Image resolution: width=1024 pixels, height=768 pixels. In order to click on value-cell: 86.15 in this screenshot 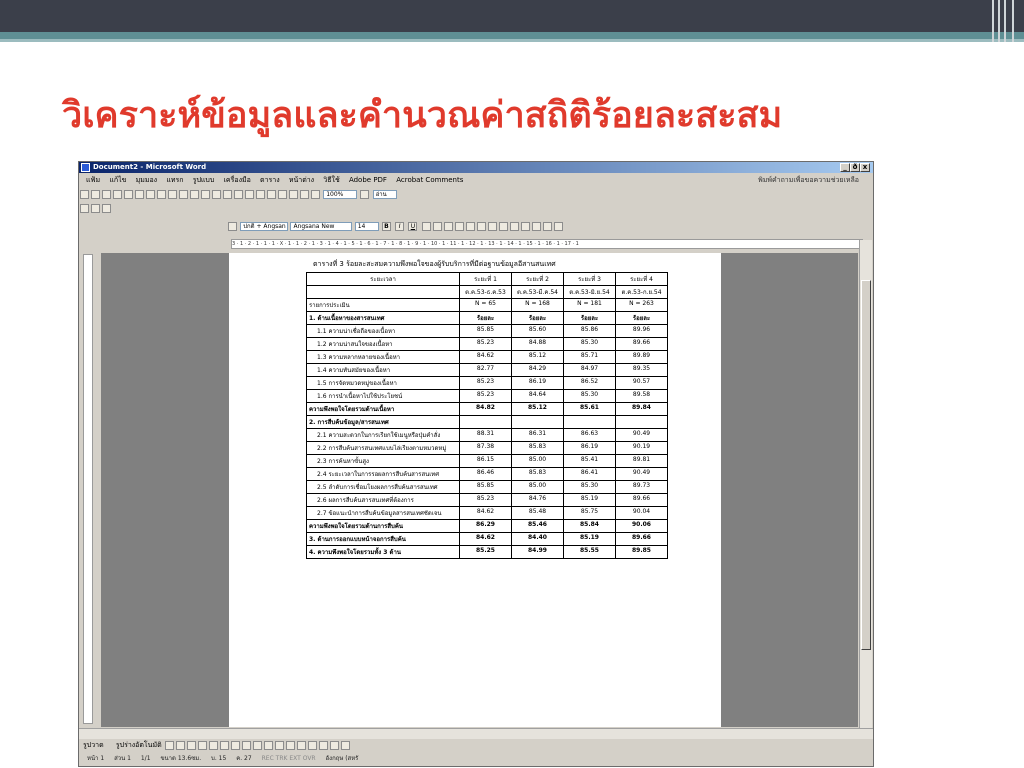, I will do `click(485, 461)`.